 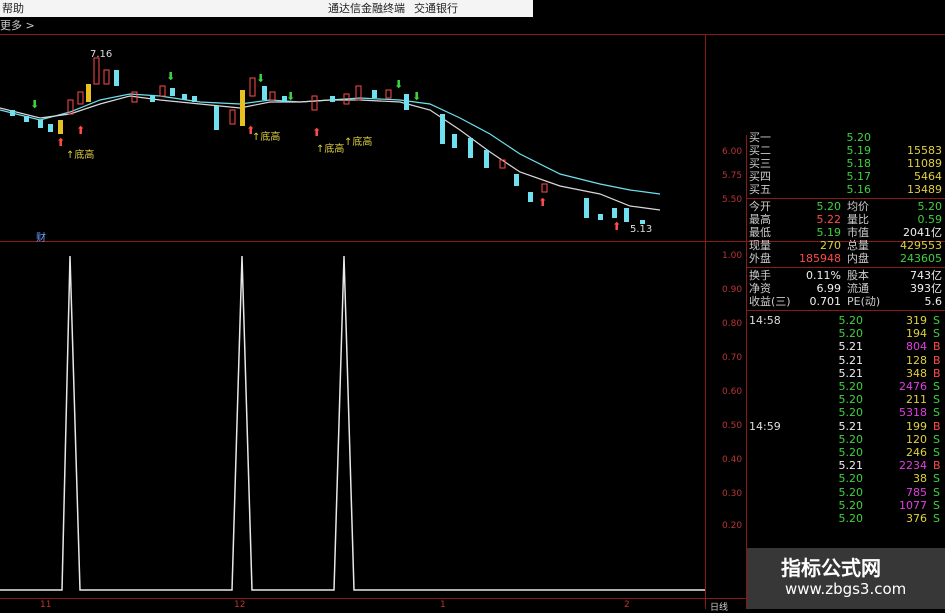 What do you see at coordinates (846, 232) in the screenshot?
I see `stat-row: 最低 5.19 市值 2041亿` at bounding box center [846, 232].